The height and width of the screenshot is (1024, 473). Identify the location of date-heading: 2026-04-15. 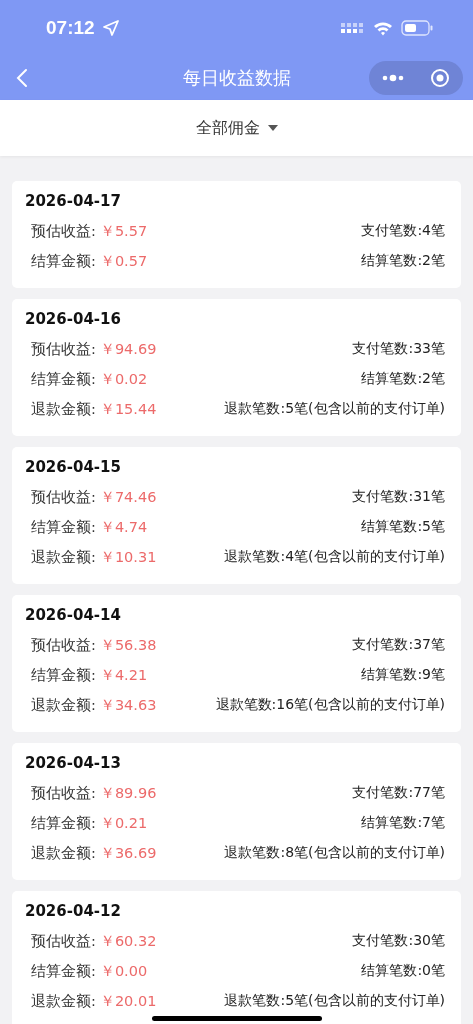
(73, 468).